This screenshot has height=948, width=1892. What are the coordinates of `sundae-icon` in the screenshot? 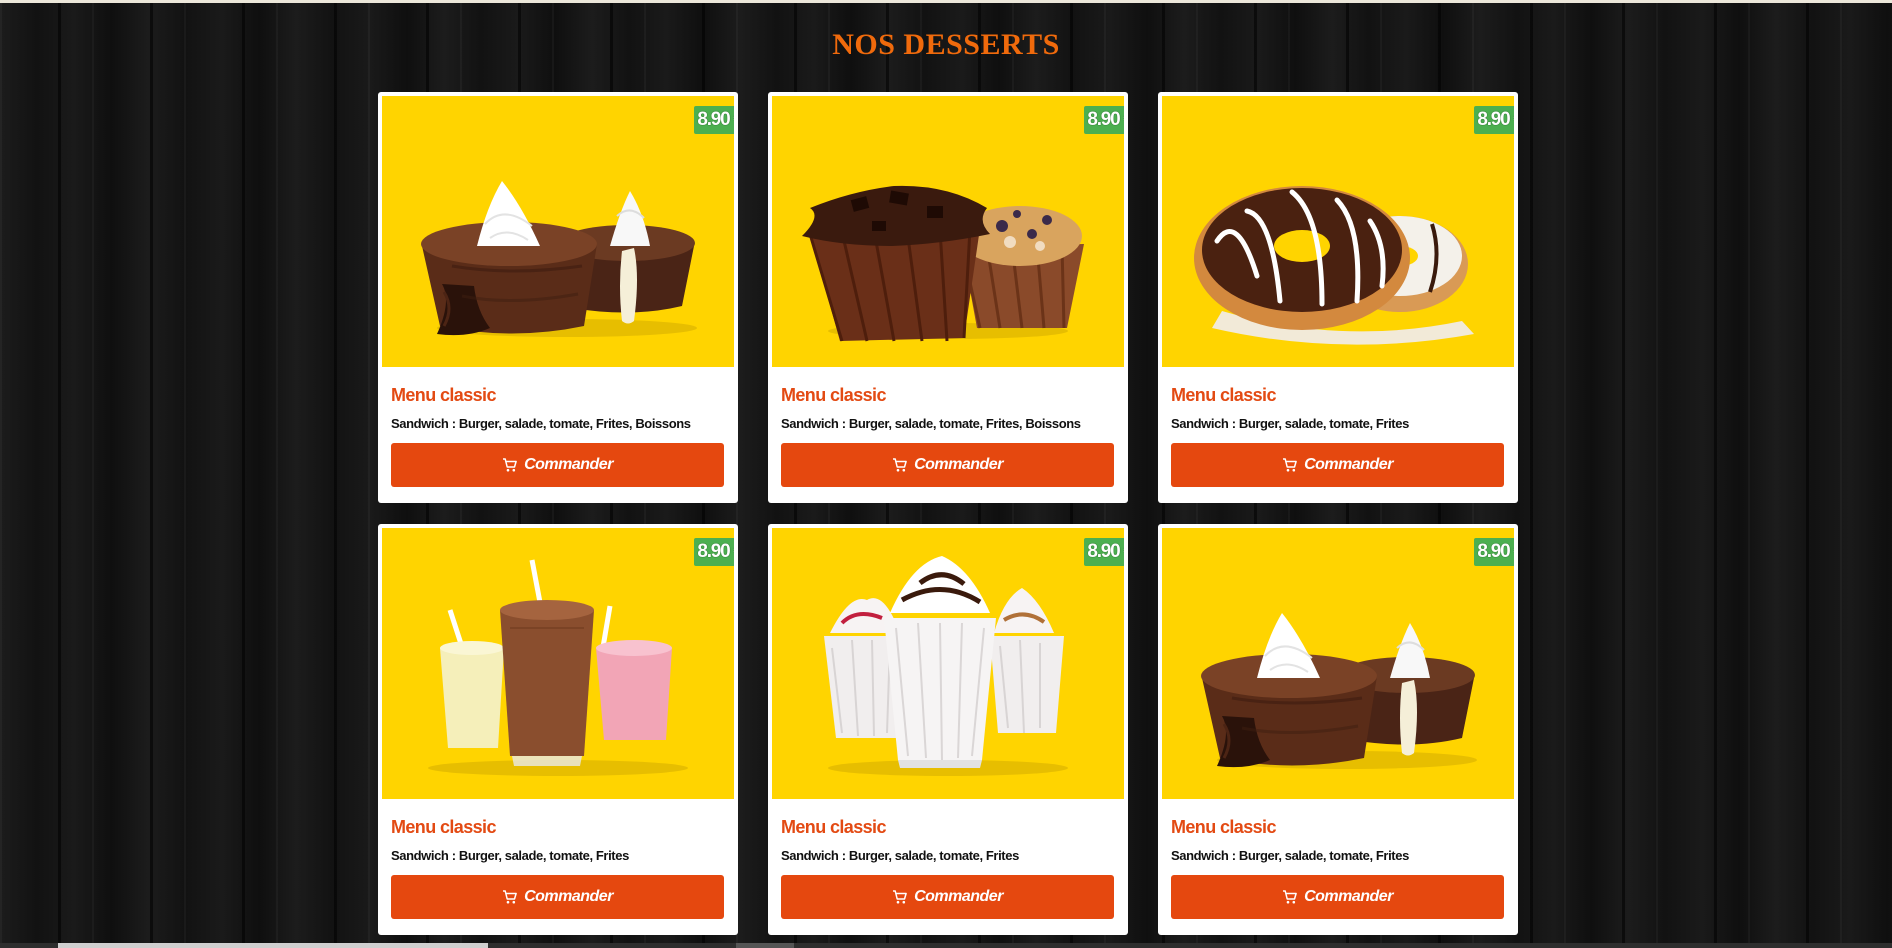 It's located at (946, 666).